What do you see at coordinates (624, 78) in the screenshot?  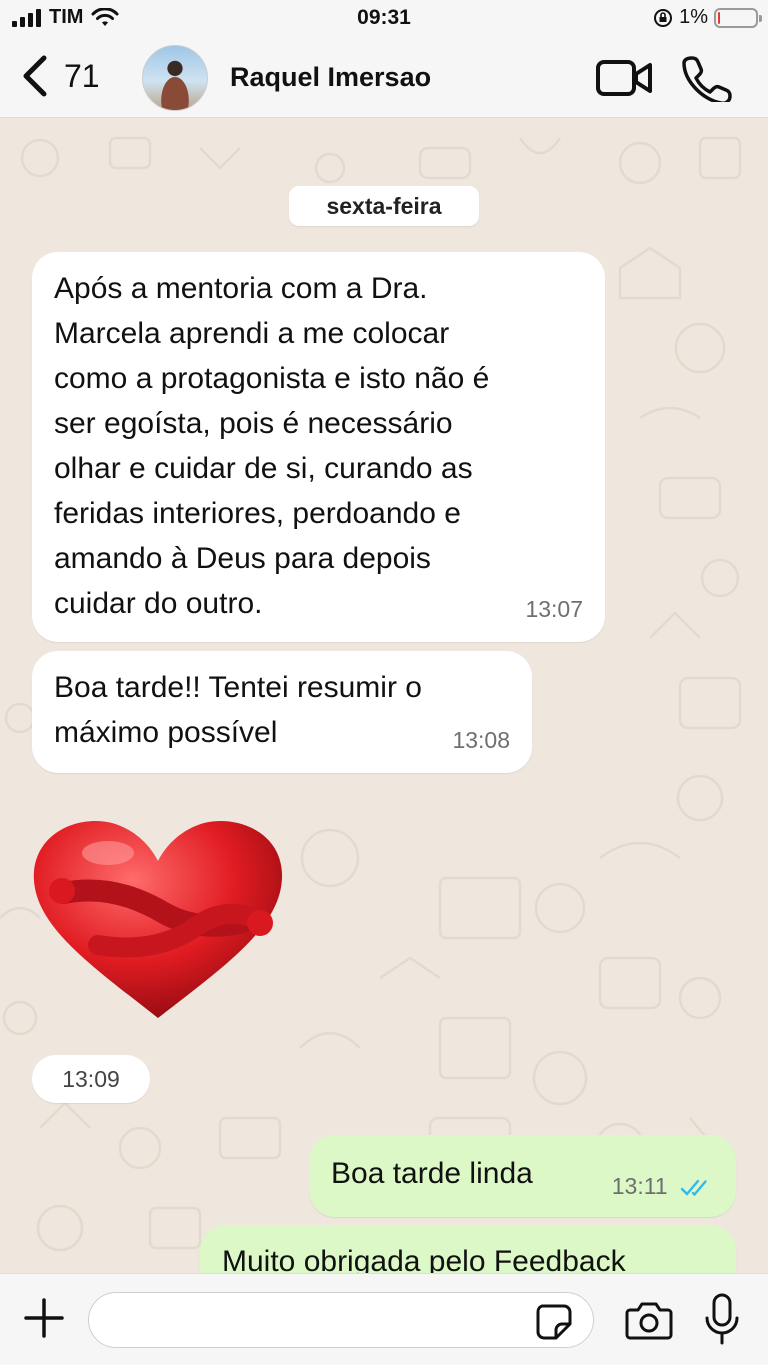 I see `video-call-icon` at bounding box center [624, 78].